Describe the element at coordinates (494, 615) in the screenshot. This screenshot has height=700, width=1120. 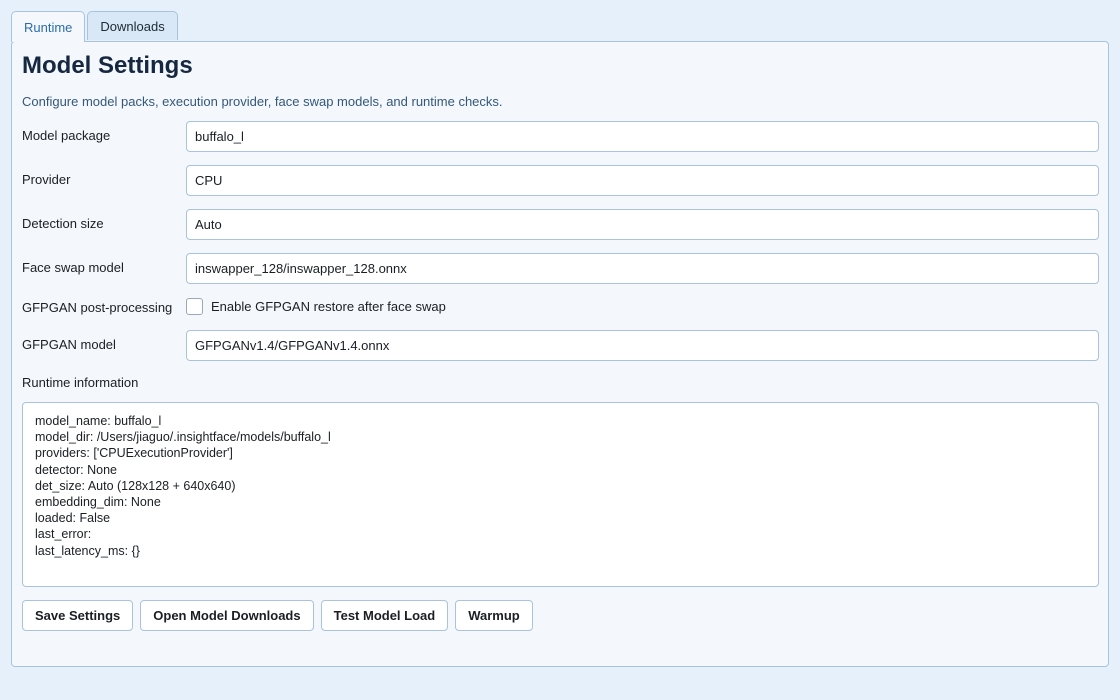
I see `warmup-button: Warmup` at that location.